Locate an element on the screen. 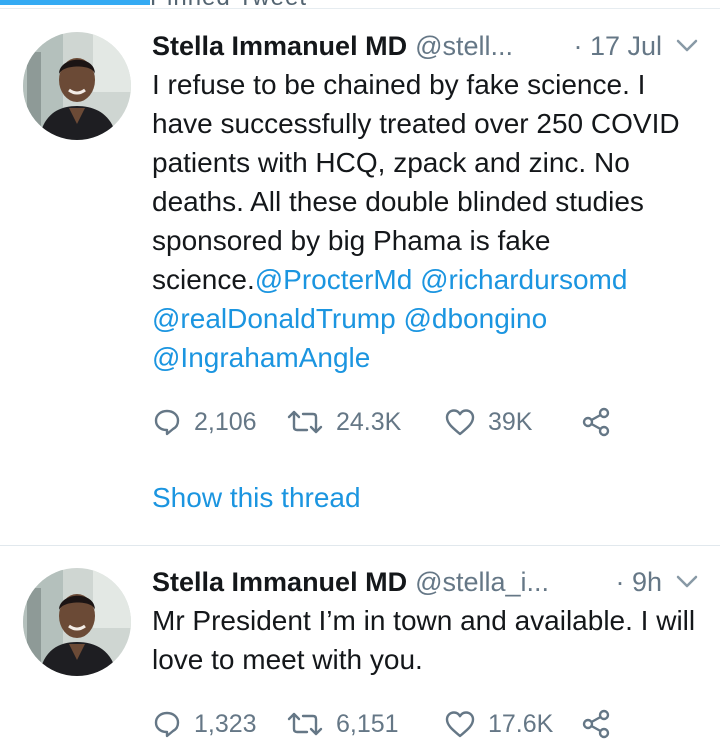 This screenshot has width=720, height=741. mention-link: @dbongino is located at coordinates (475, 318).